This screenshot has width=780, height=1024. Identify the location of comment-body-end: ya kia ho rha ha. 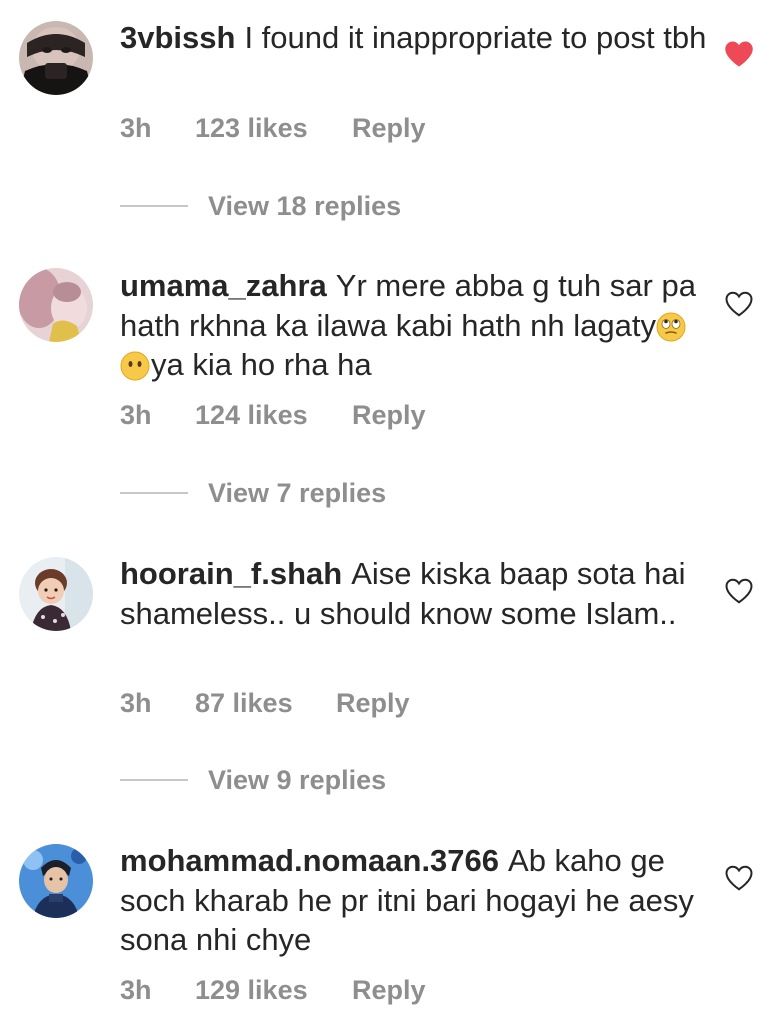
(261, 364).